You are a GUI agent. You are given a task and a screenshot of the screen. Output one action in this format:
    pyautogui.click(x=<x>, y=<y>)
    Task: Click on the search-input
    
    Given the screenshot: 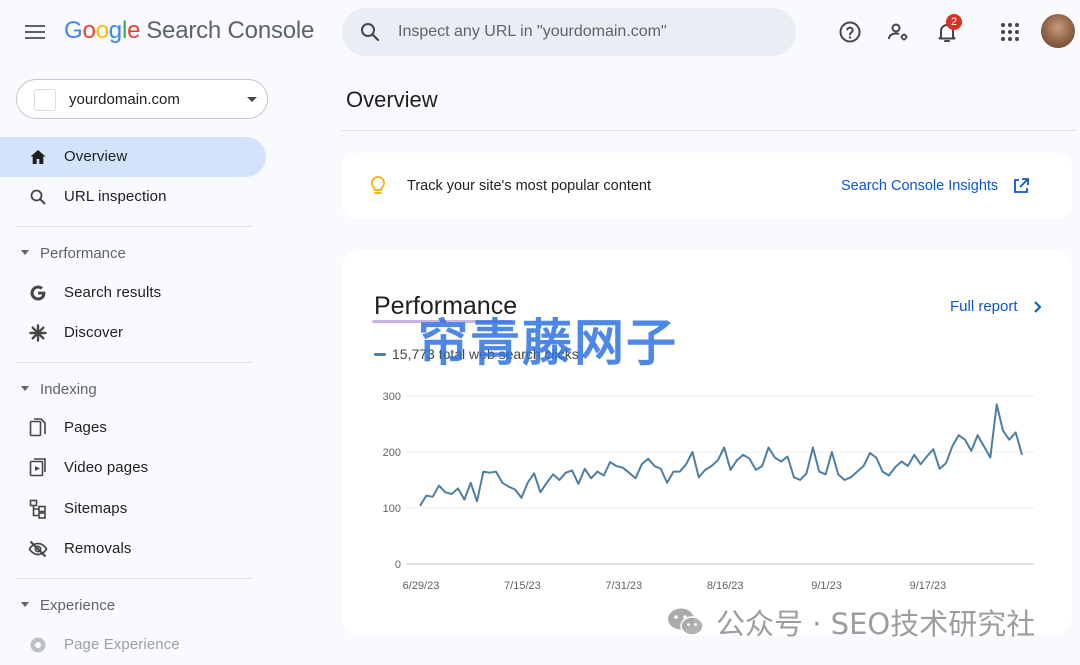 What is the action you would take?
    pyautogui.click(x=588, y=32)
    